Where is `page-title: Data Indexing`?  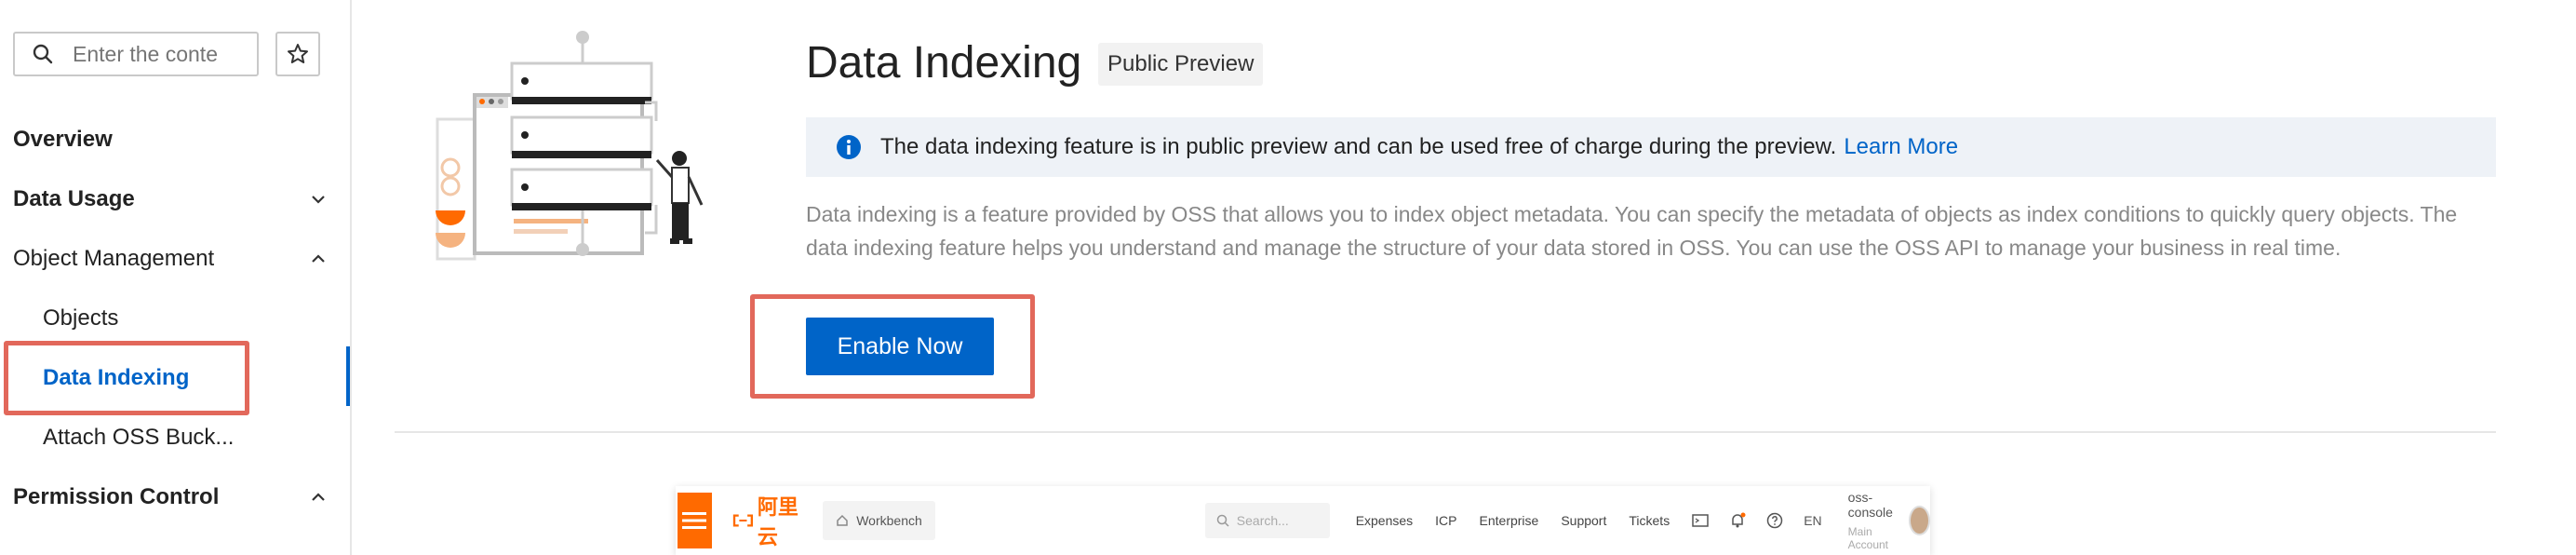
page-title: Data Indexing is located at coordinates (944, 63).